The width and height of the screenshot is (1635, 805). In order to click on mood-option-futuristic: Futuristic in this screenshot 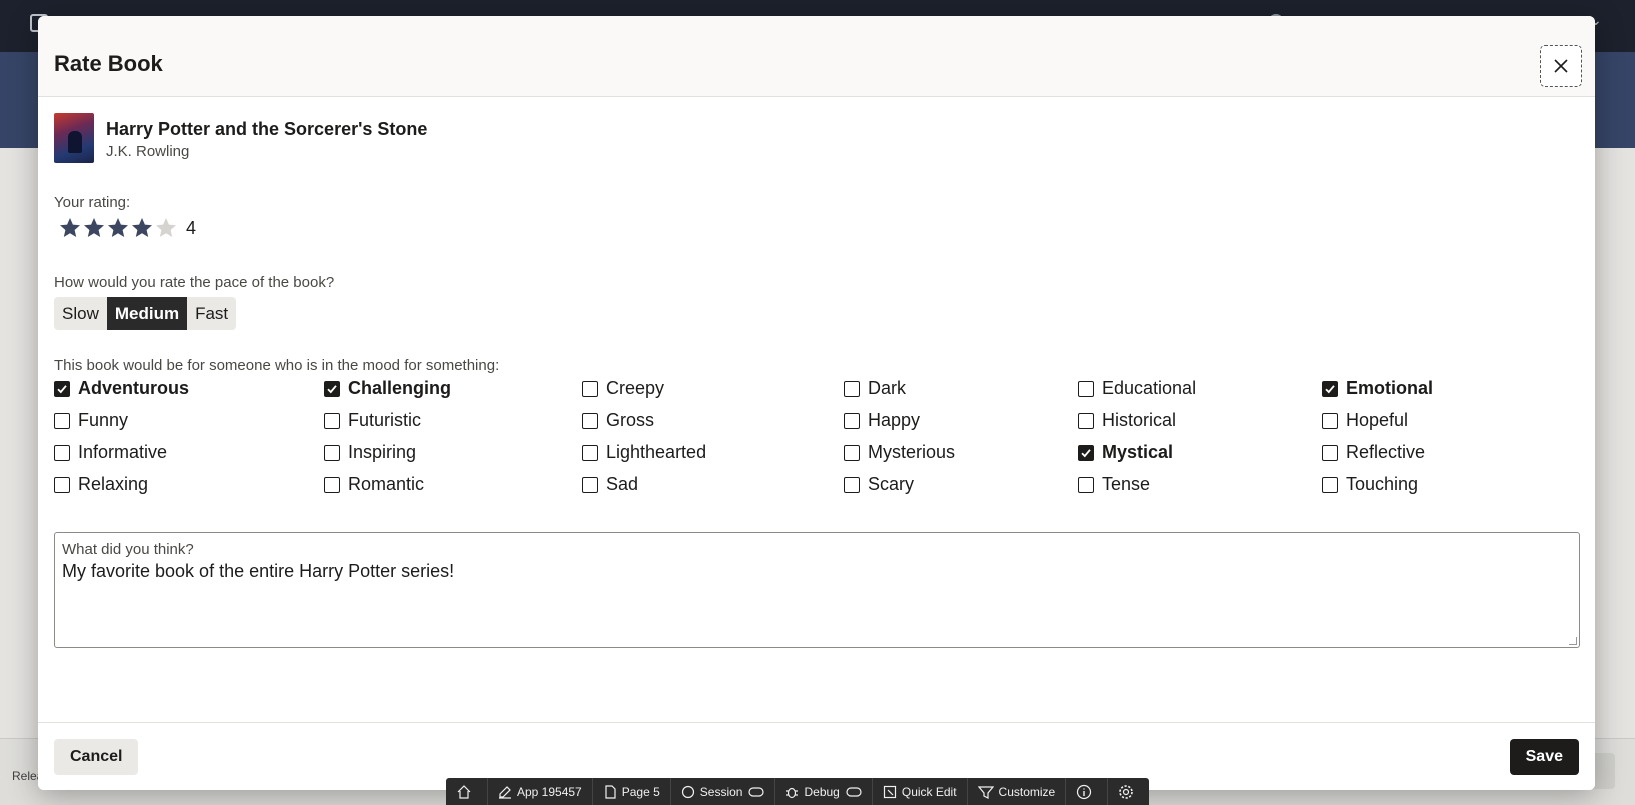, I will do `click(372, 420)`.